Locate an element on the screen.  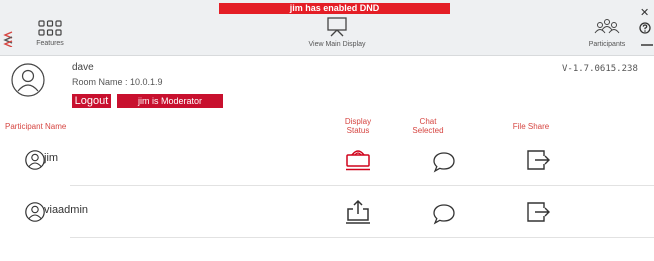
column-header-chat-selected: Chat Selected is located at coordinates (428, 126).